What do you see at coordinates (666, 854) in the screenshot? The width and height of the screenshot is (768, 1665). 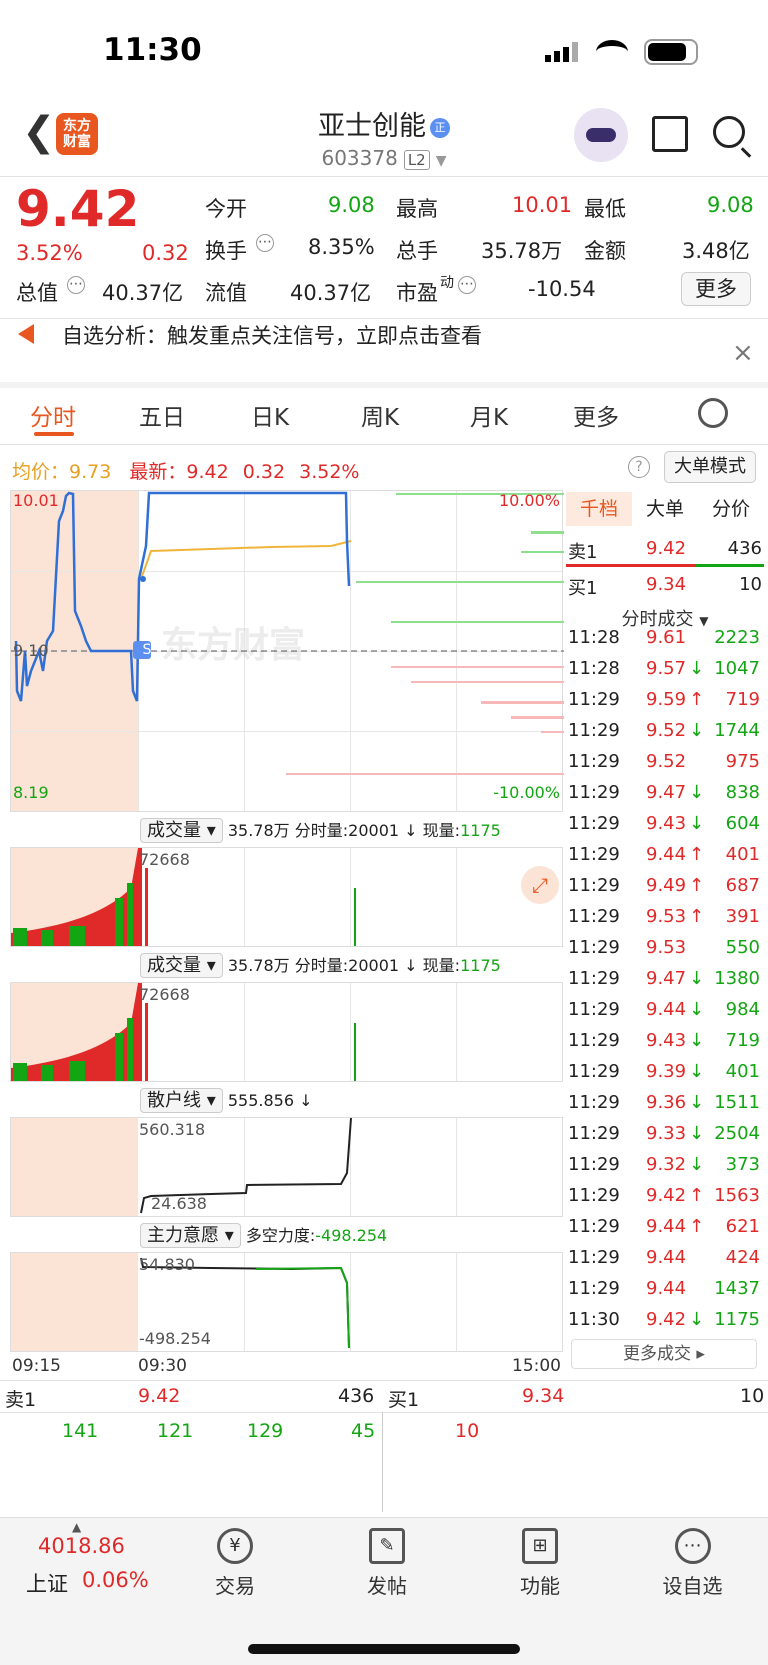 I see `tick-price: 9.44` at bounding box center [666, 854].